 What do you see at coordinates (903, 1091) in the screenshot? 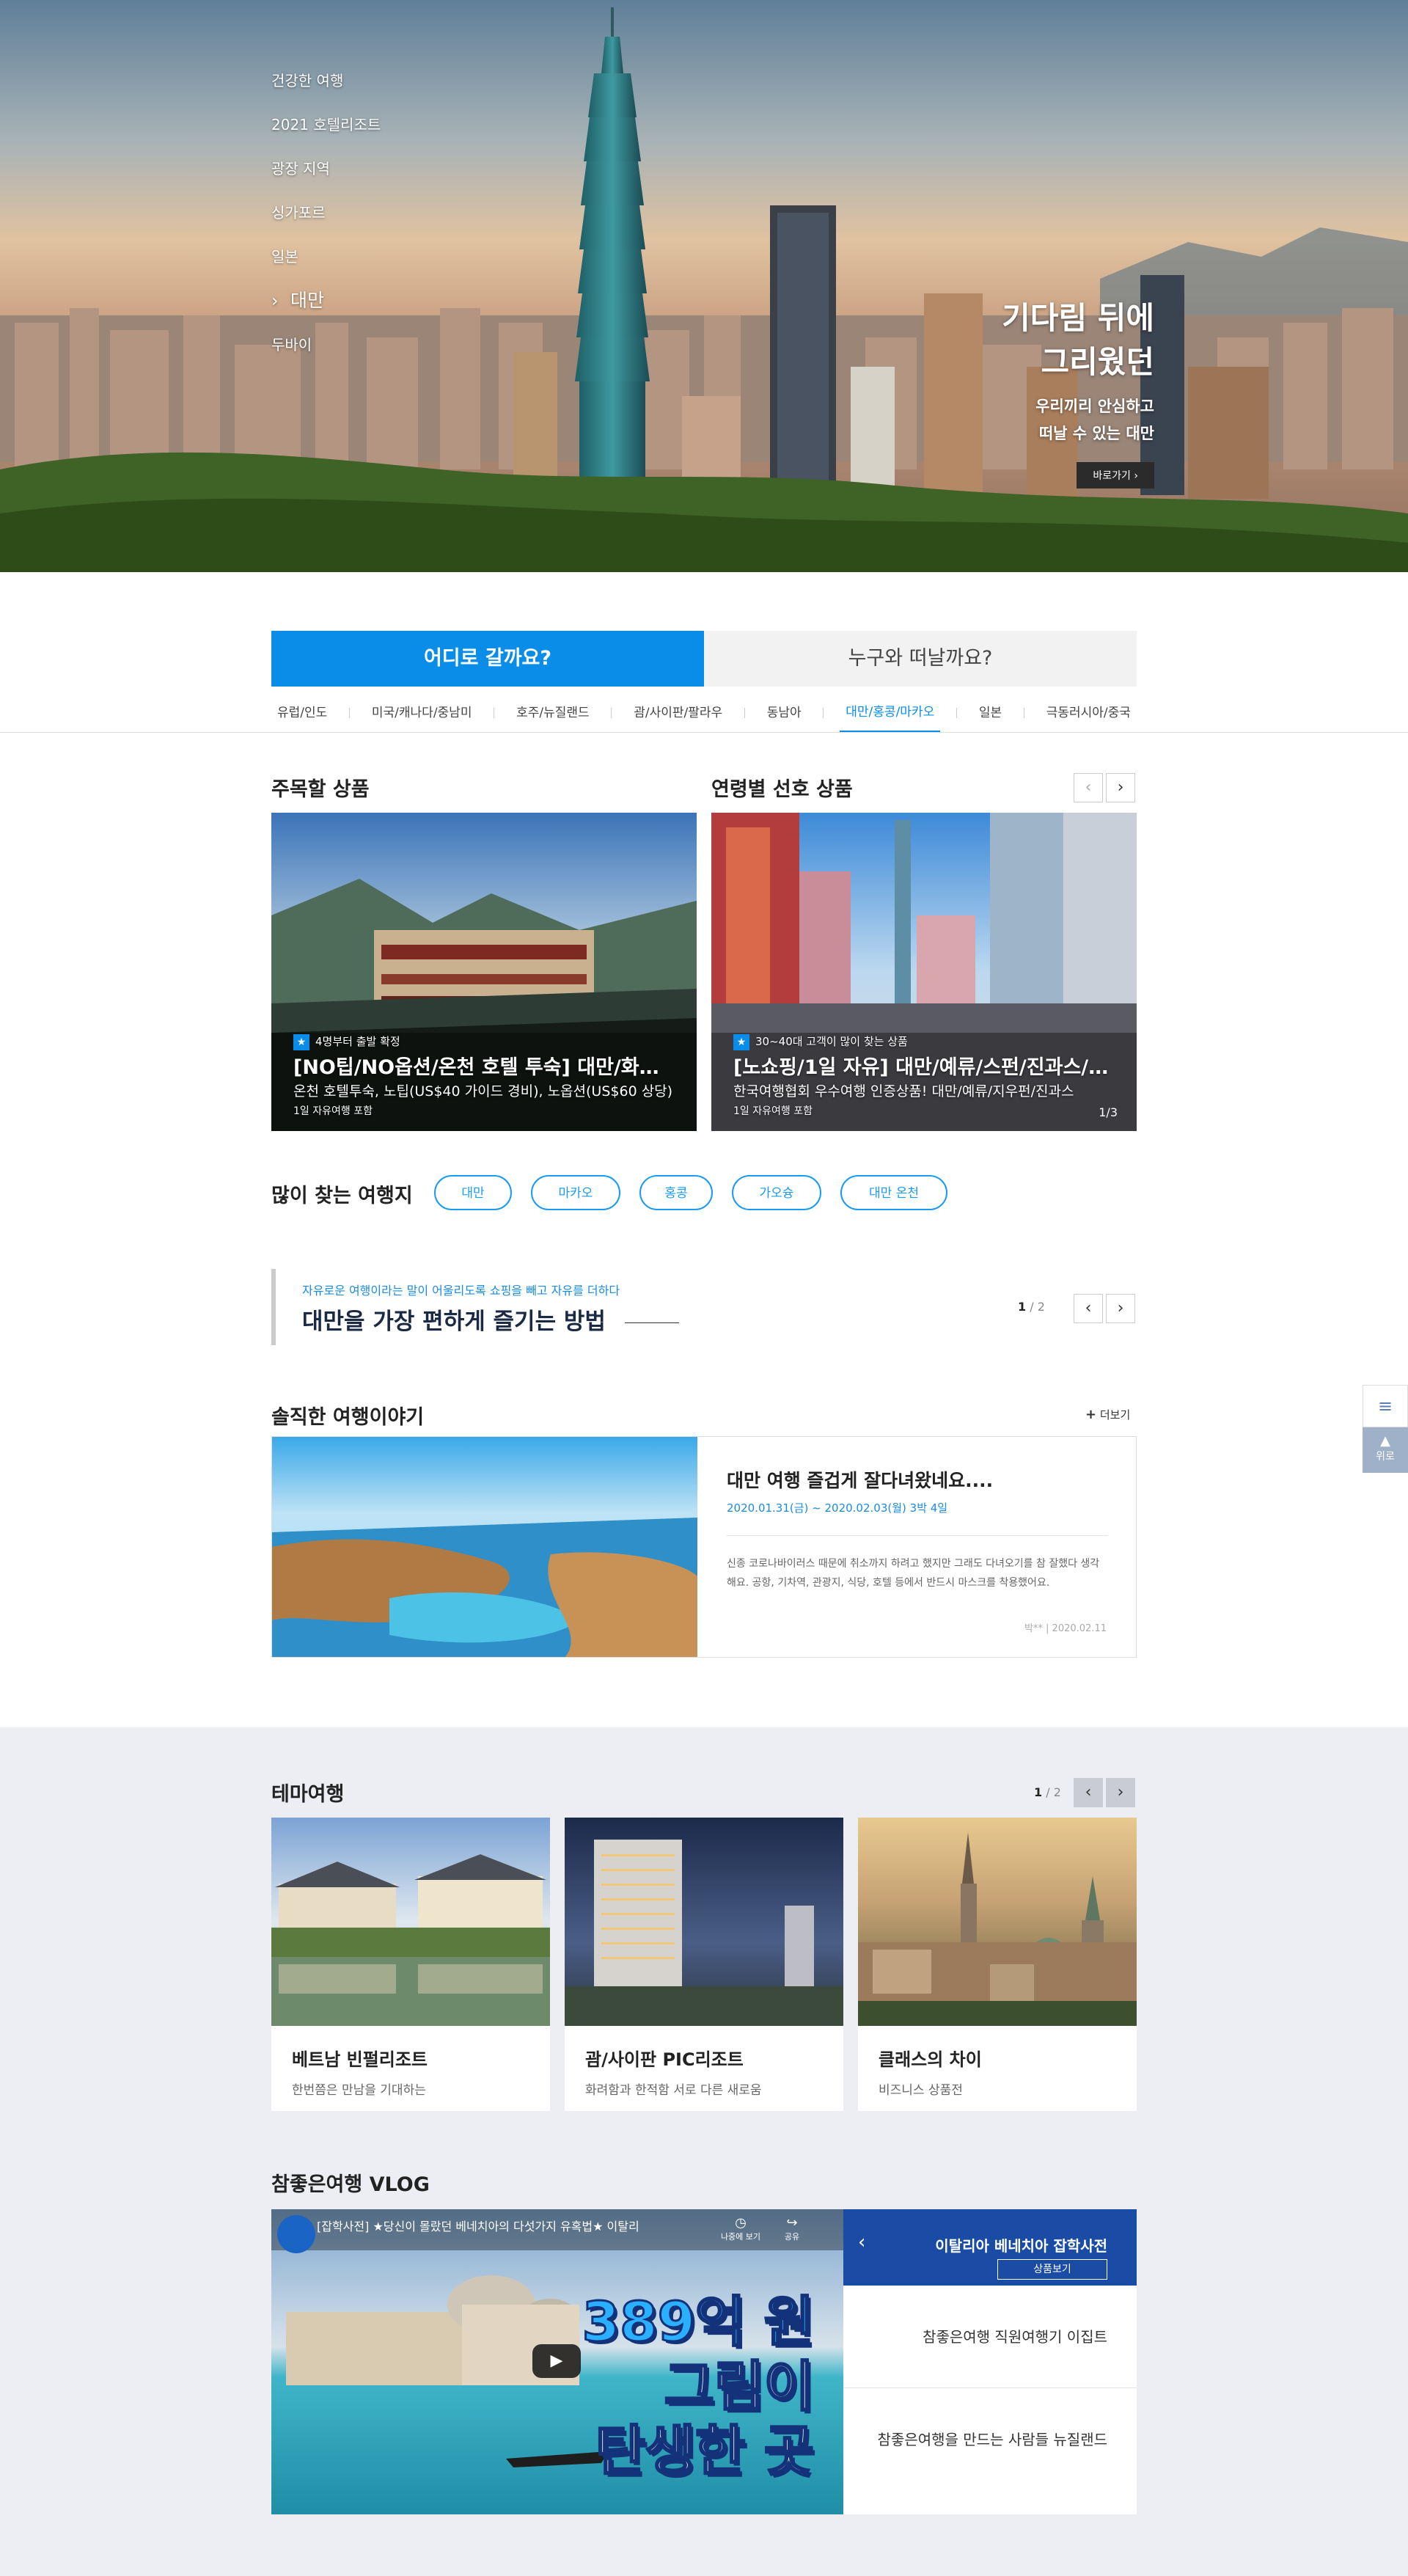
I see `age-card-desc: 한국여행협회 우수여행 인증상품! 대만/예류/지우펀/진과스` at bounding box center [903, 1091].